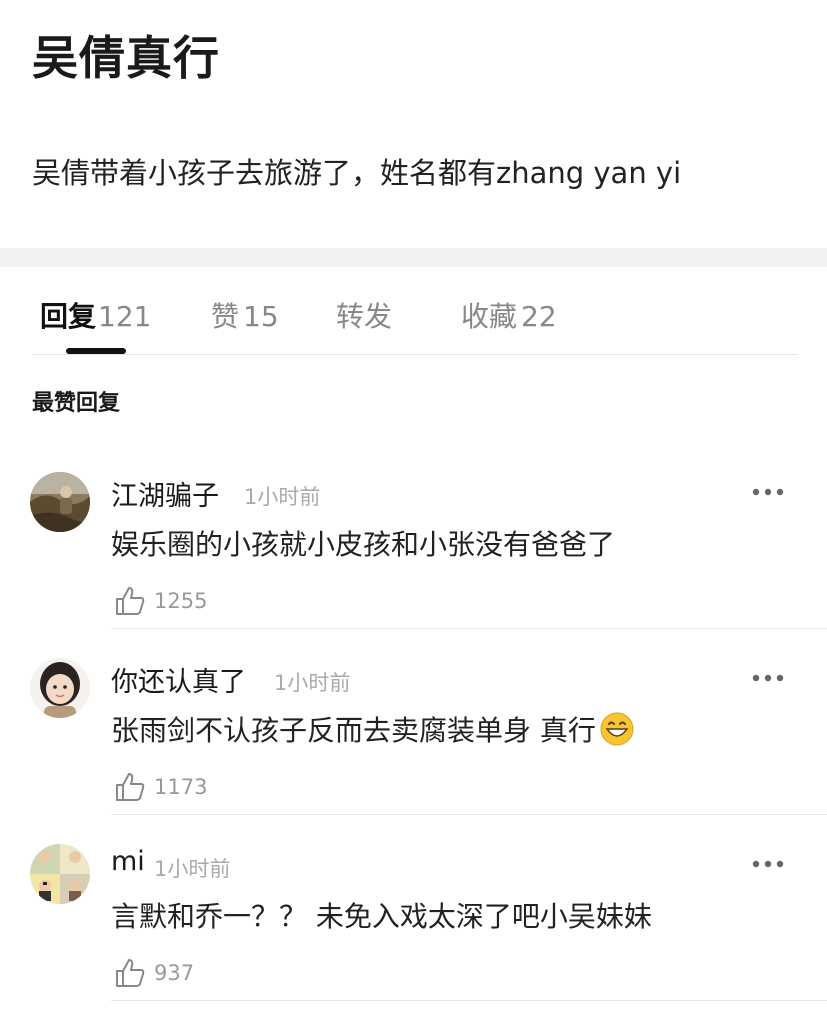  I want to click on tab-favorites-label: 收藏, so click(489, 316).